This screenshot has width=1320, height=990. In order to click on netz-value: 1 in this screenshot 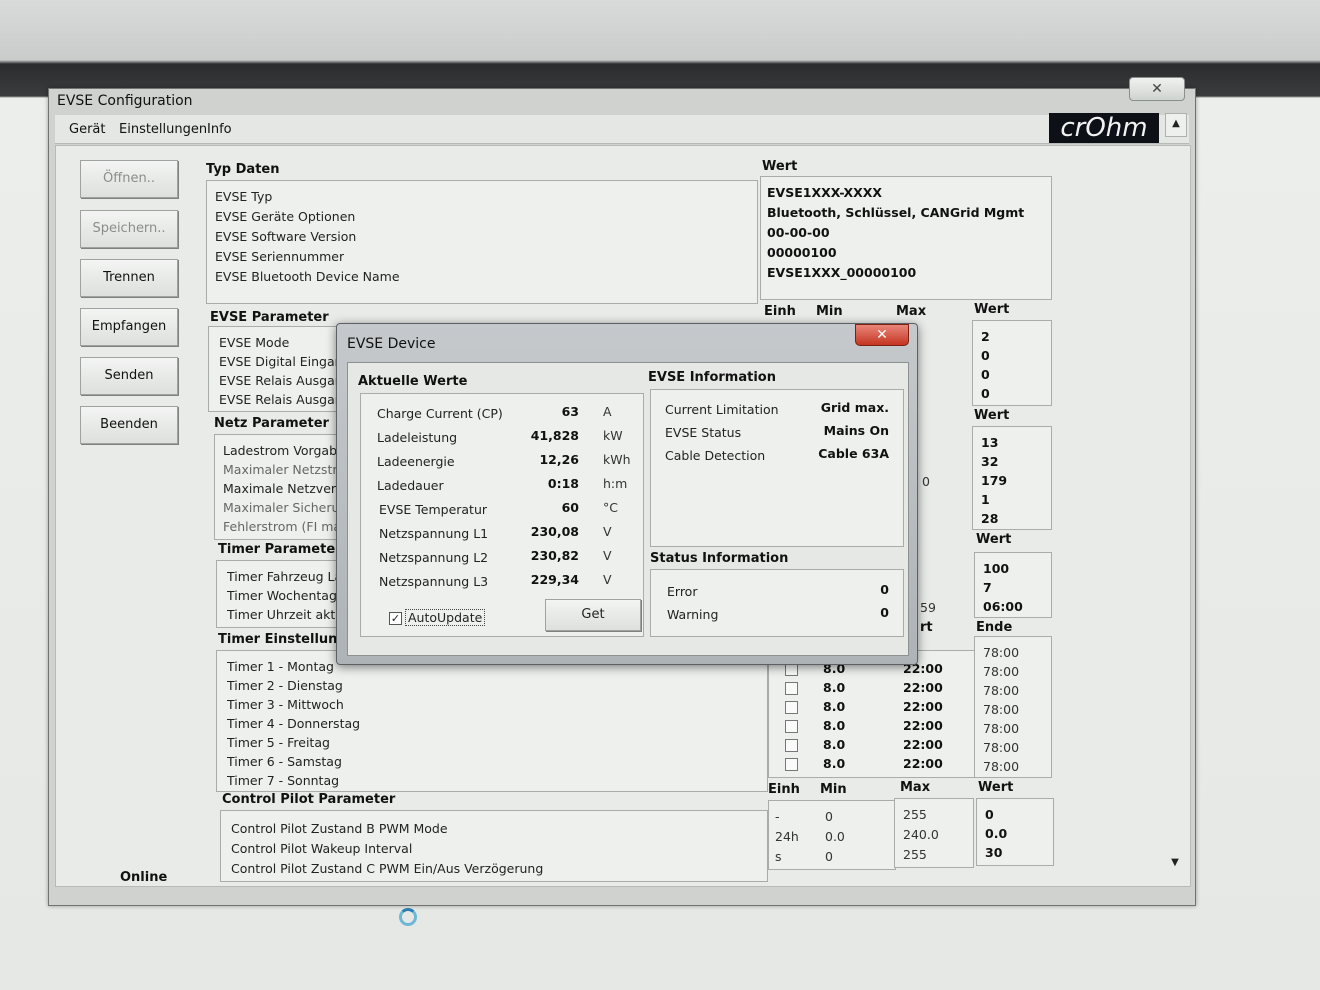, I will do `click(985, 499)`.